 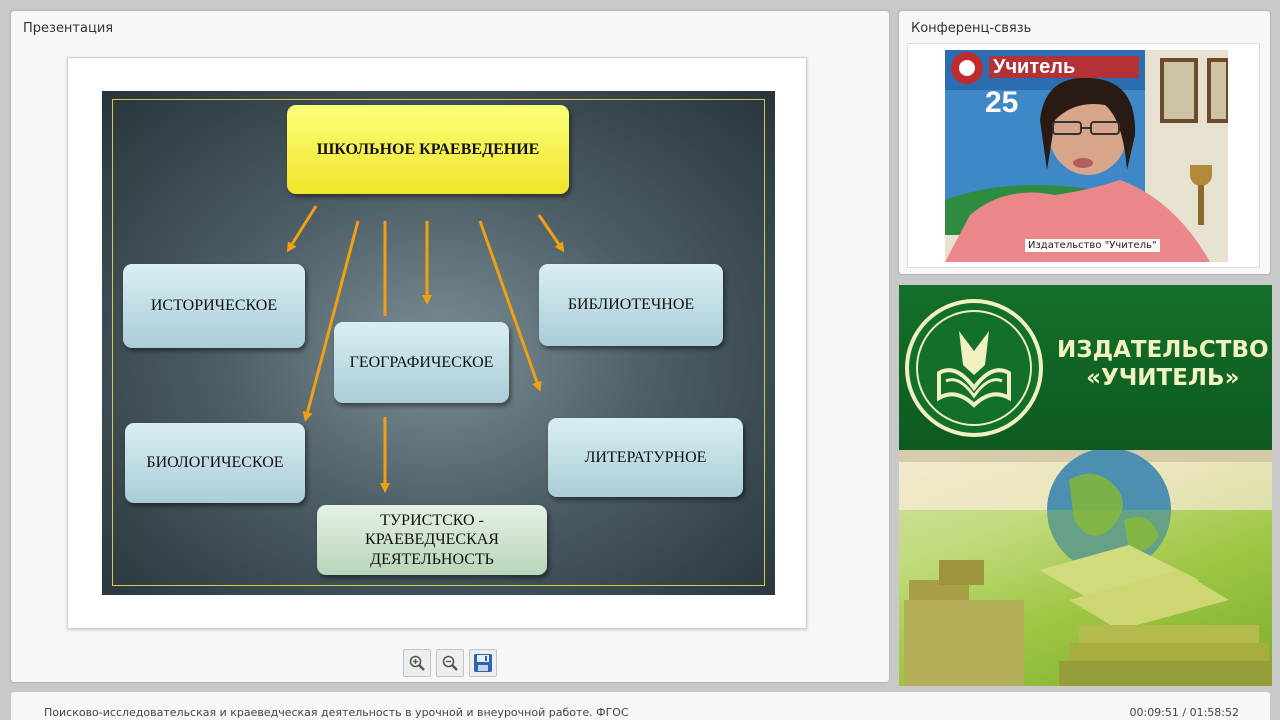 I want to click on floppy-disk-icon, so click(x=483, y=663).